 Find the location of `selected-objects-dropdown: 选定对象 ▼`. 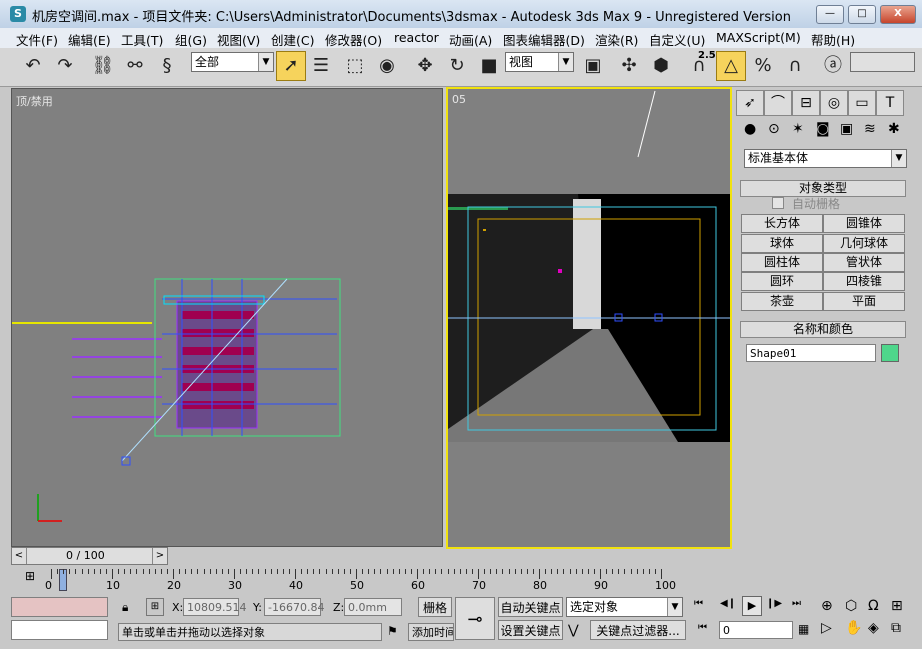

selected-objects-dropdown: 选定对象 ▼ is located at coordinates (624, 607).